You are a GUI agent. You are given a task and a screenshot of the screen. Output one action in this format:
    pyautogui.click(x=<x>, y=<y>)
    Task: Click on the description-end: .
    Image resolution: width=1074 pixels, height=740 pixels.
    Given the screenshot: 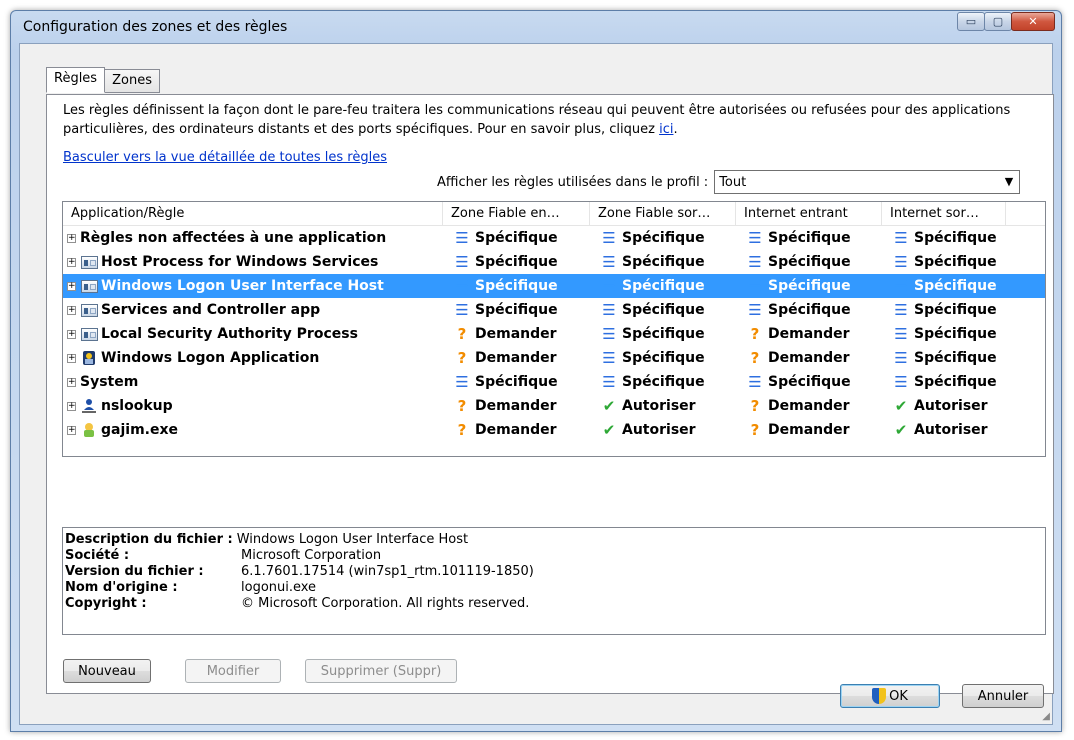 What is the action you would take?
    pyautogui.click(x=675, y=129)
    